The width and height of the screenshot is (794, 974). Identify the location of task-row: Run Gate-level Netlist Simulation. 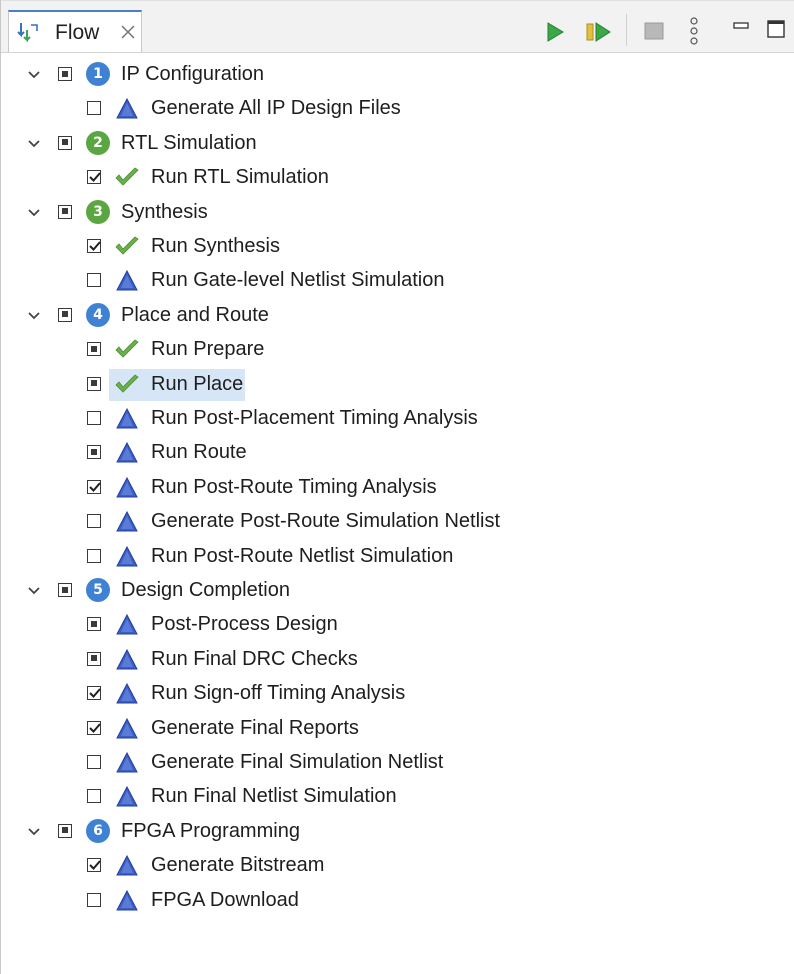
(397, 281).